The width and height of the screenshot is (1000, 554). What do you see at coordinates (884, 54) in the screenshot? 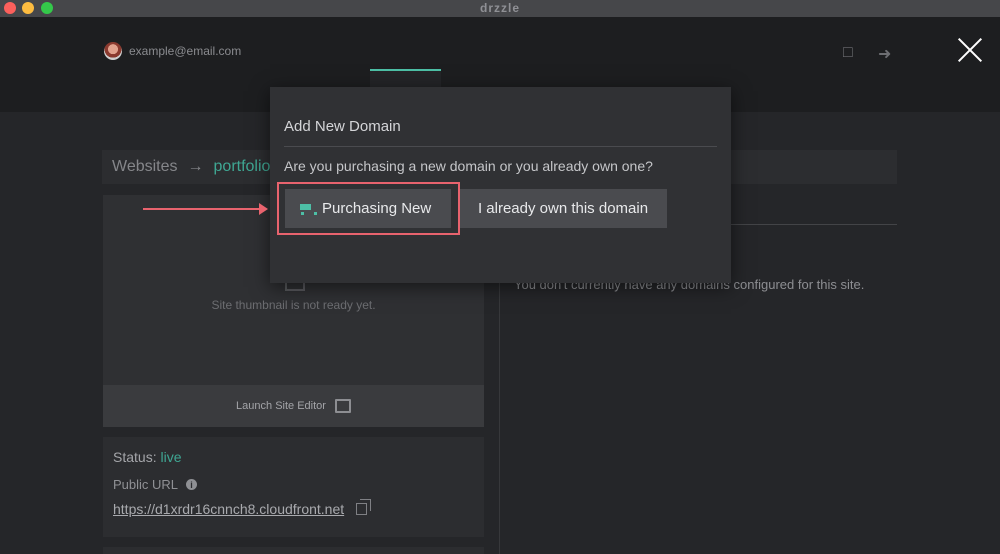
I see `logout-icon: ➜` at bounding box center [884, 54].